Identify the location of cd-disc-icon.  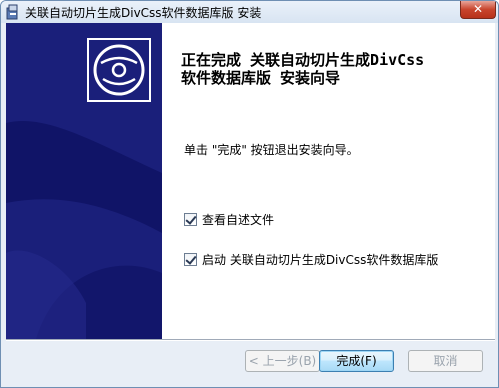
(119, 70).